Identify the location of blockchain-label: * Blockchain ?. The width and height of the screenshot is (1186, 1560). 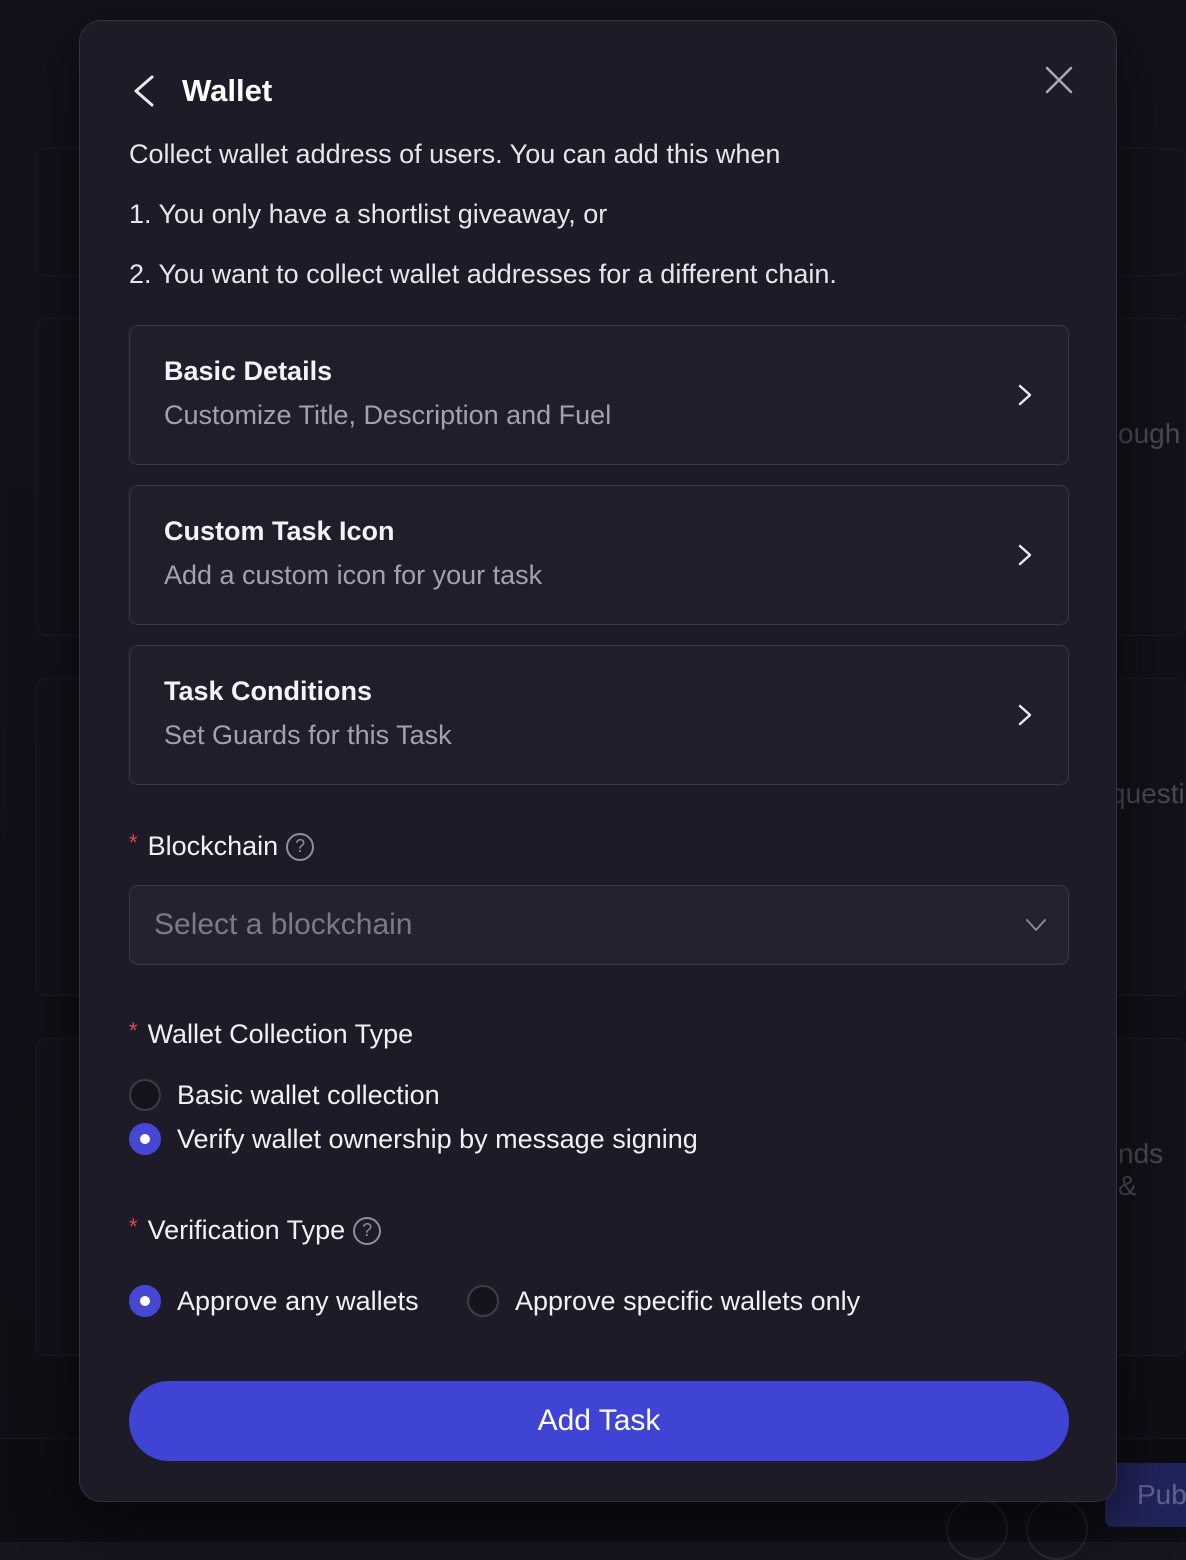
(221, 846).